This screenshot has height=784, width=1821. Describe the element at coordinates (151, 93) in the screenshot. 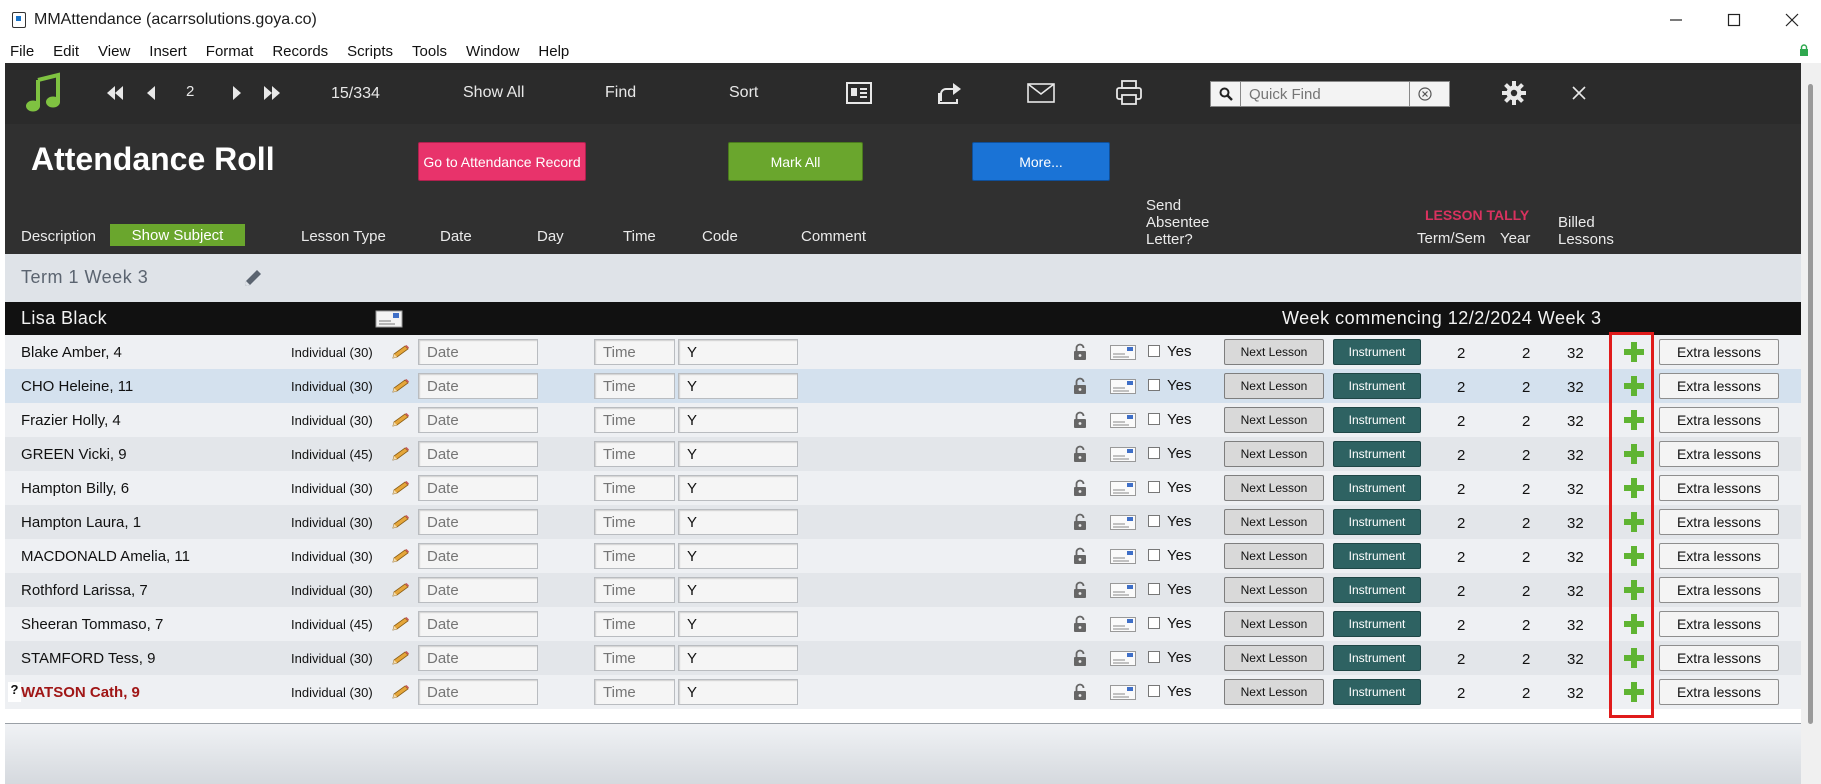

I see `previous-record-icon` at that location.